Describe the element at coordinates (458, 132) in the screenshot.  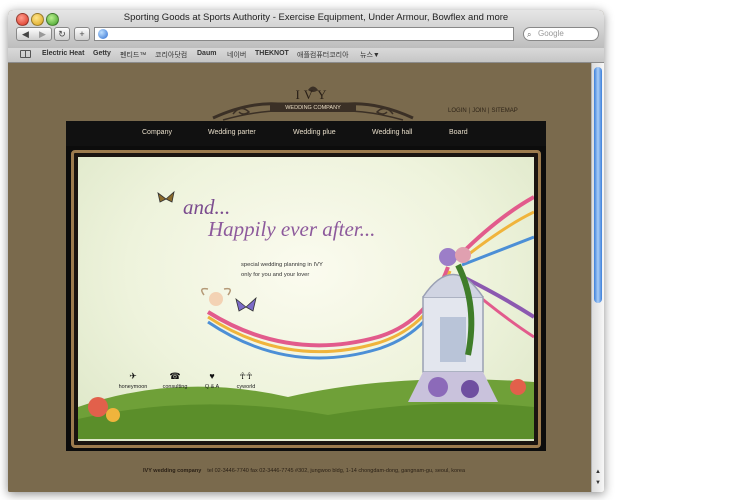
I see `nav-board: Board` at that location.